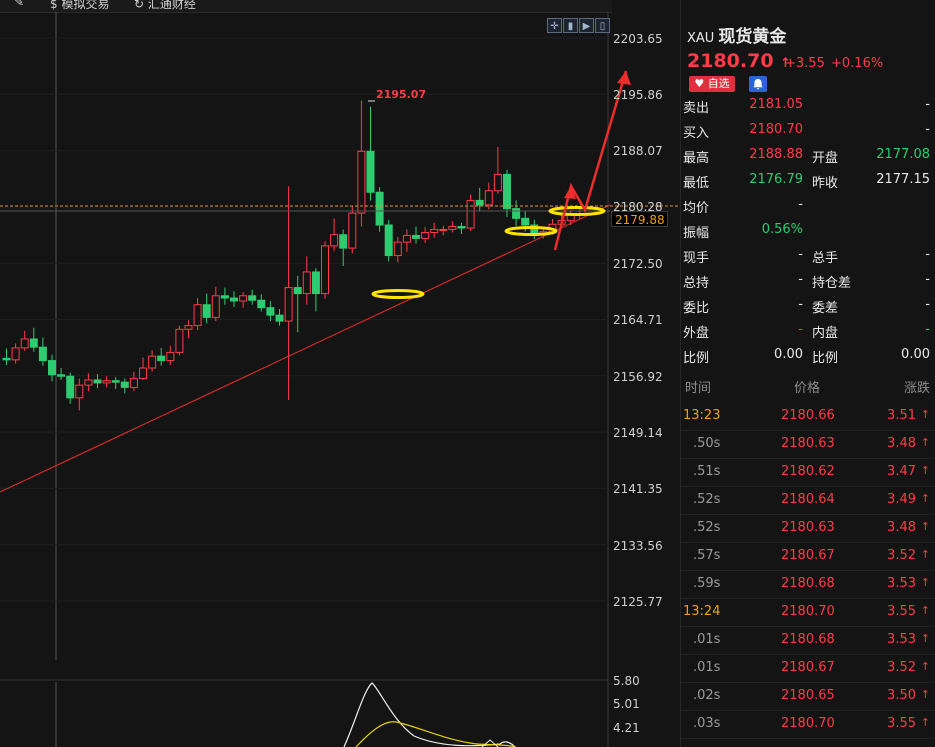 The width and height of the screenshot is (935, 747). Describe the element at coordinates (808, 444) in the screenshot. I see `tick-row: .50s 2180.63 3.48 ↑` at that location.